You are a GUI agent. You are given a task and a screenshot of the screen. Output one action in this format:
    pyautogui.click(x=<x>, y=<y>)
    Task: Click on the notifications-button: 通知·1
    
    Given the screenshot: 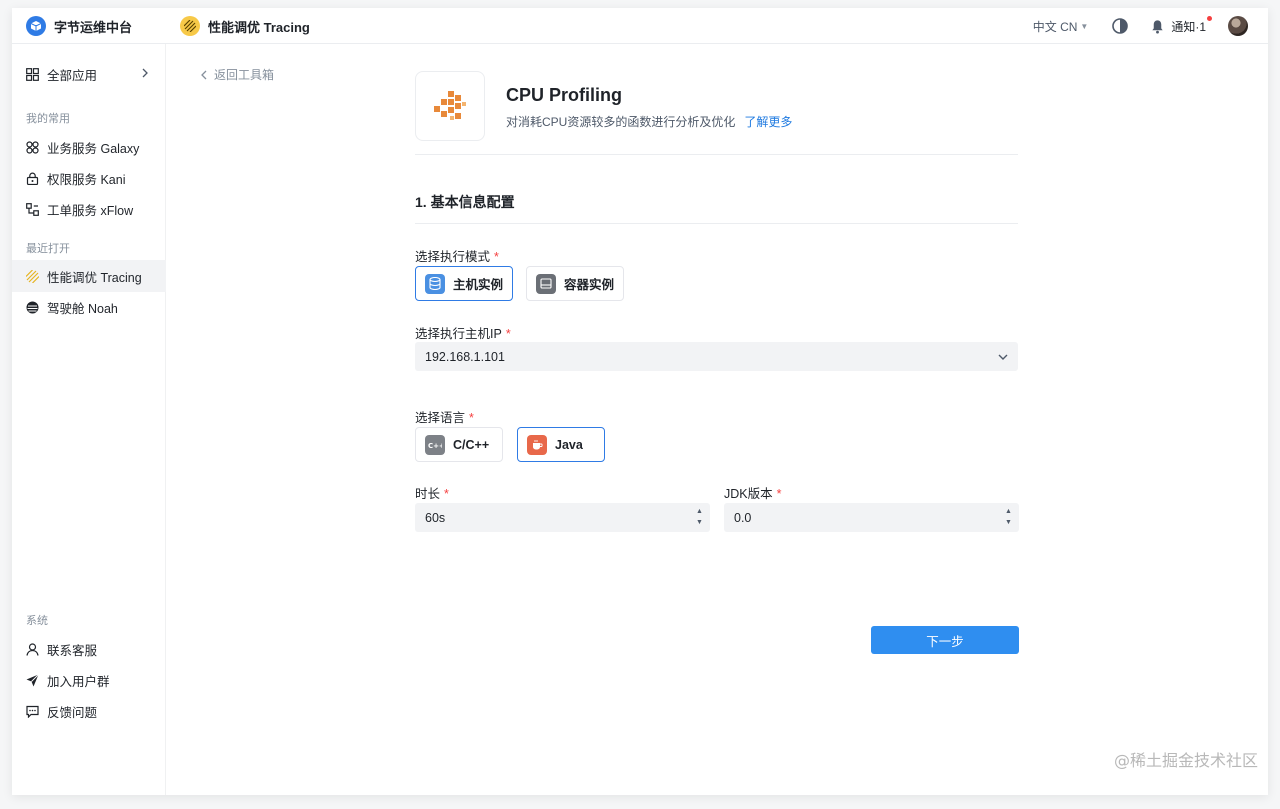 What is the action you would take?
    pyautogui.click(x=1181, y=25)
    